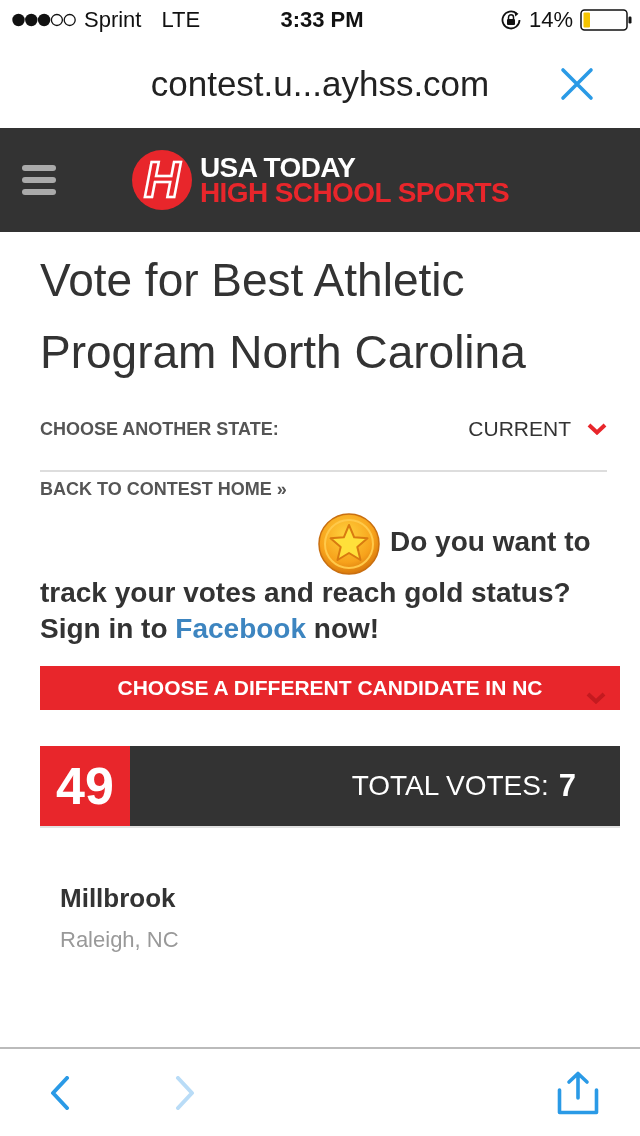  What do you see at coordinates (322, 20) in the screenshot?
I see `clock-time: 3:33 PM` at bounding box center [322, 20].